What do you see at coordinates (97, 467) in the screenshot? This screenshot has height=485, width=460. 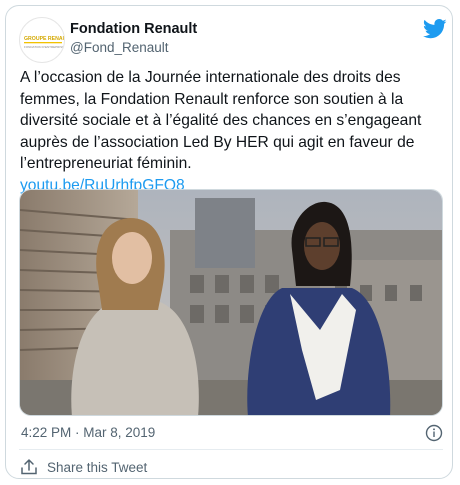 I see `share-label: Share this Tweet` at bounding box center [97, 467].